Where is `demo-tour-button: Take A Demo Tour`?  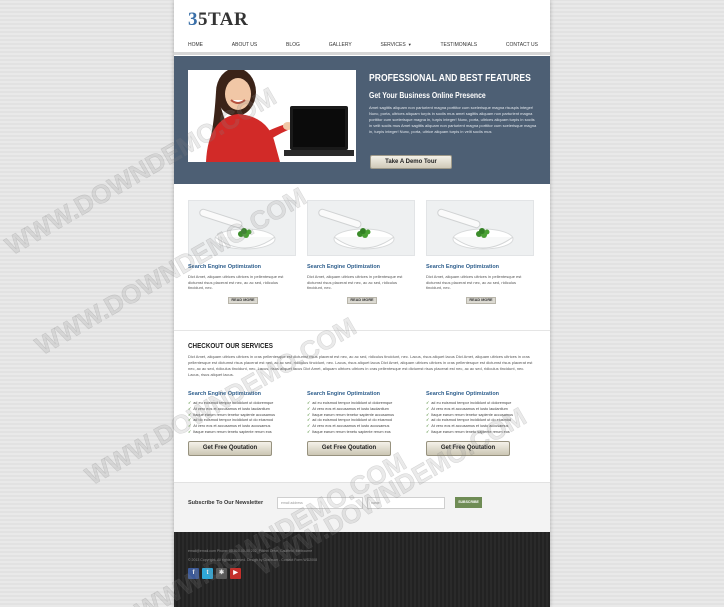 demo-tour-button: Take A Demo Tour is located at coordinates (411, 162).